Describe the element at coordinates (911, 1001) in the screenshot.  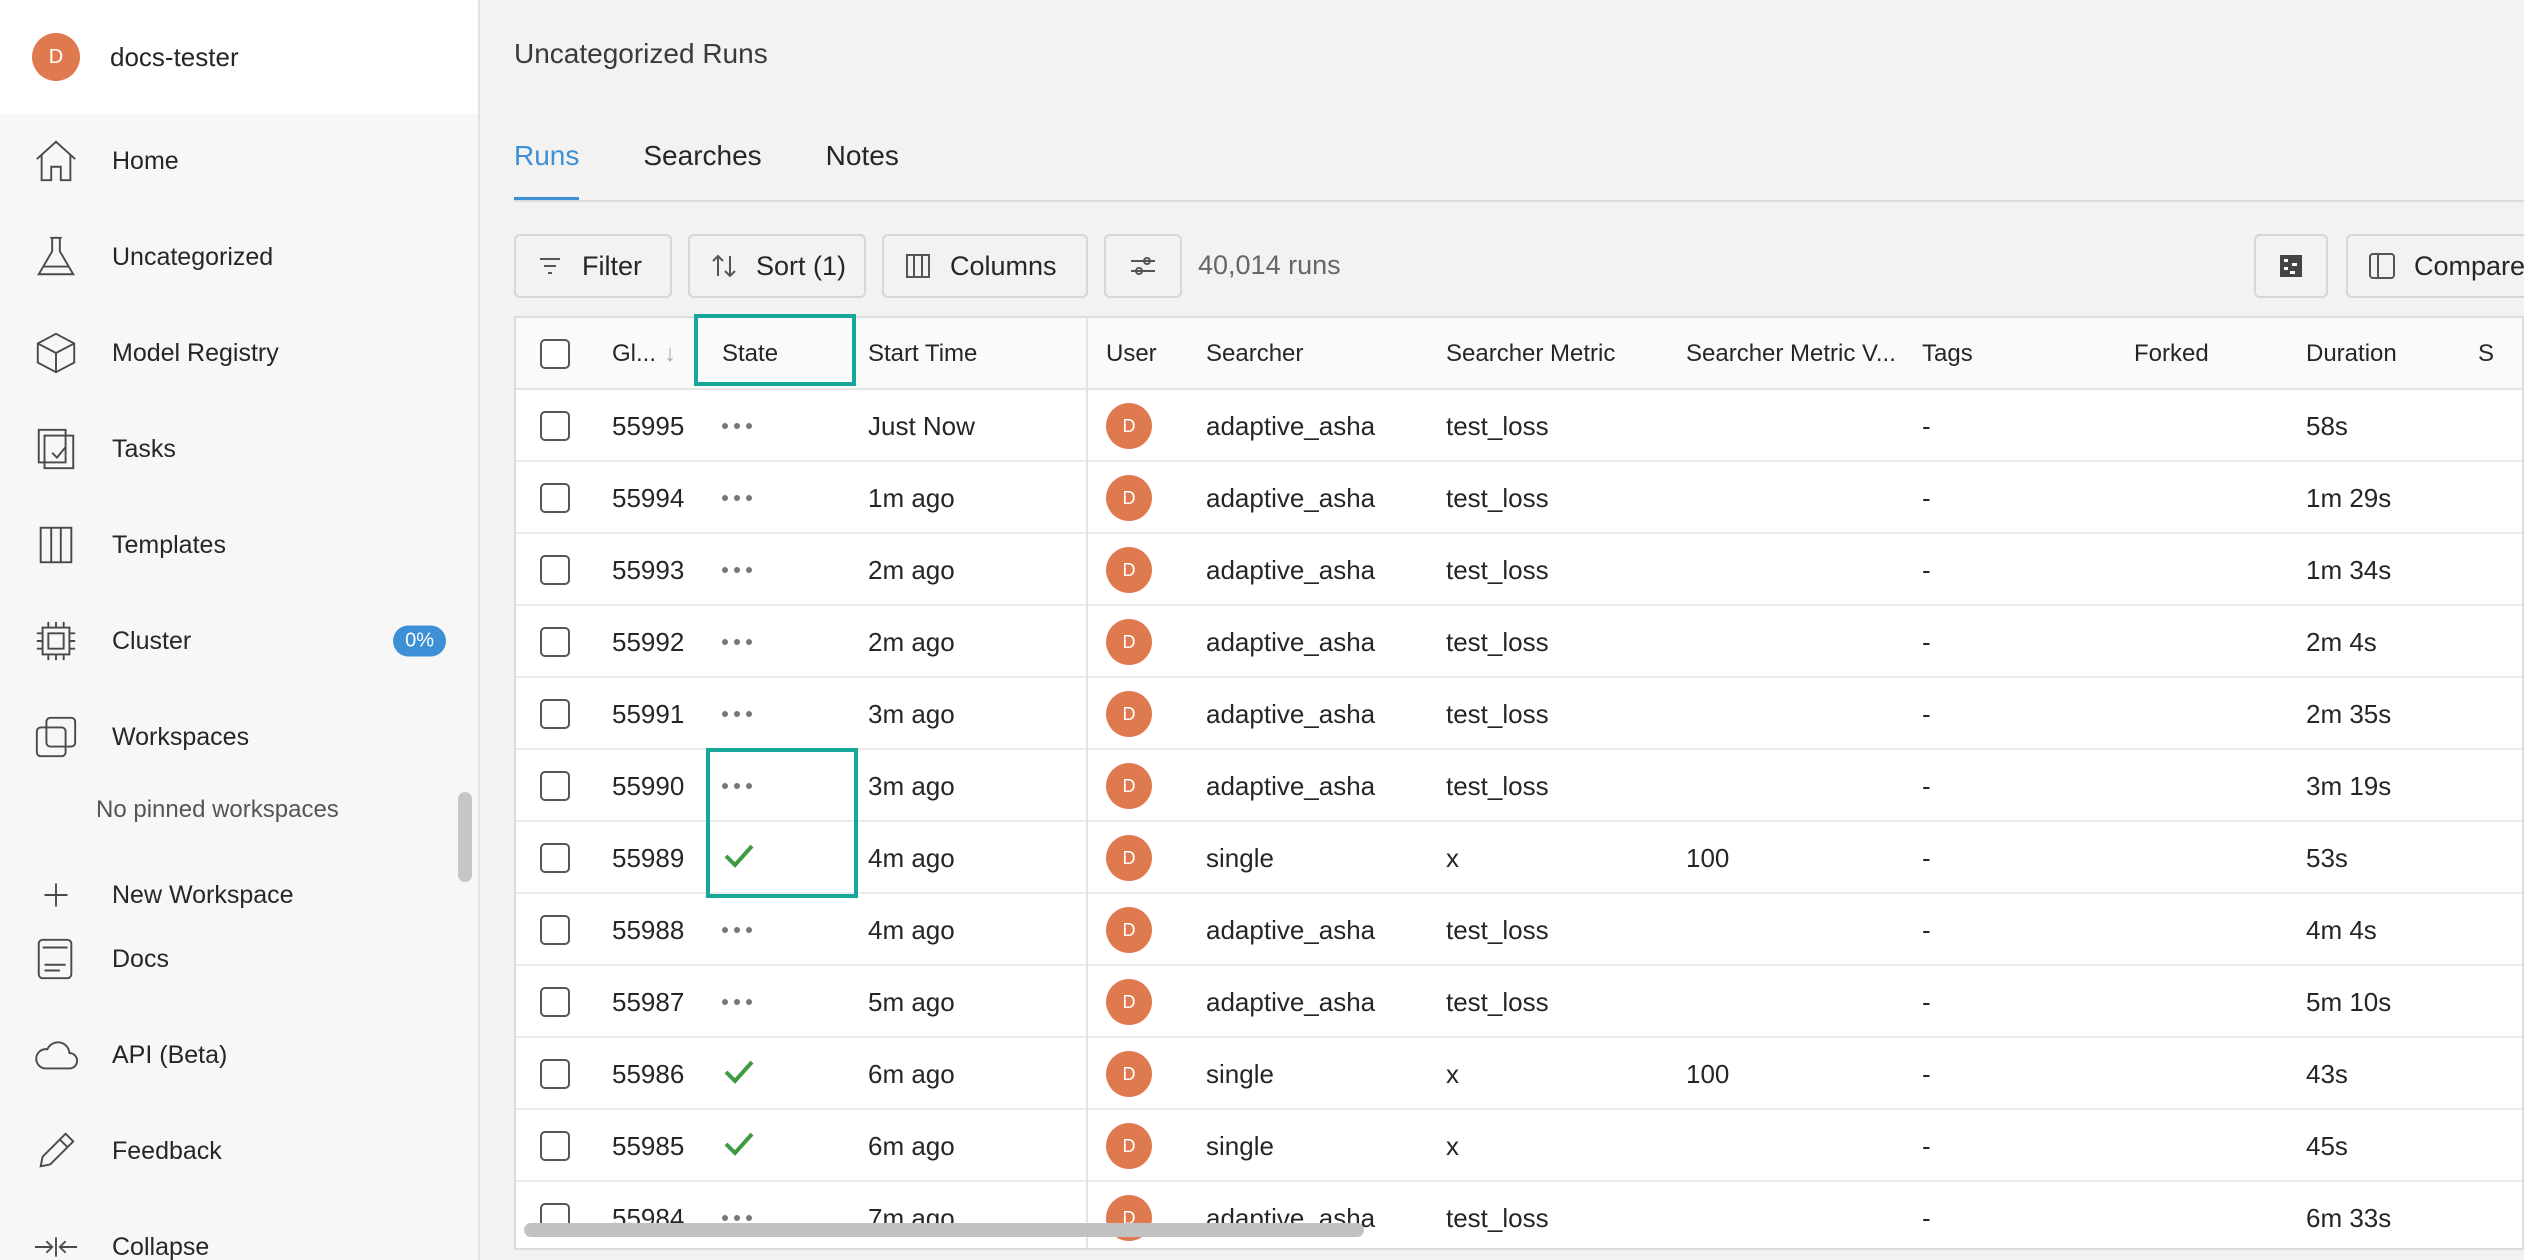
I see `start-time-cell: 5m ago` at that location.